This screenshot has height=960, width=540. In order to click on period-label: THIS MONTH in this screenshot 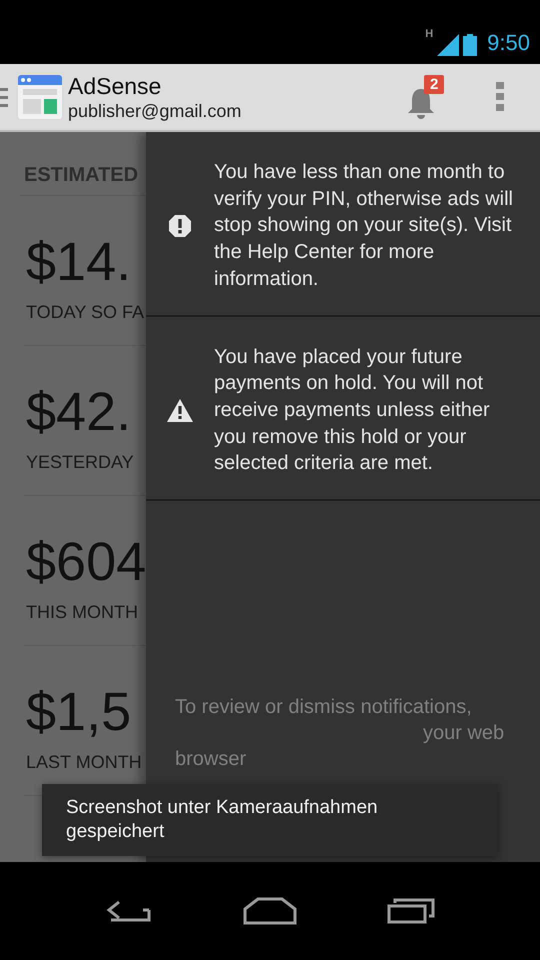, I will do `click(82, 612)`.